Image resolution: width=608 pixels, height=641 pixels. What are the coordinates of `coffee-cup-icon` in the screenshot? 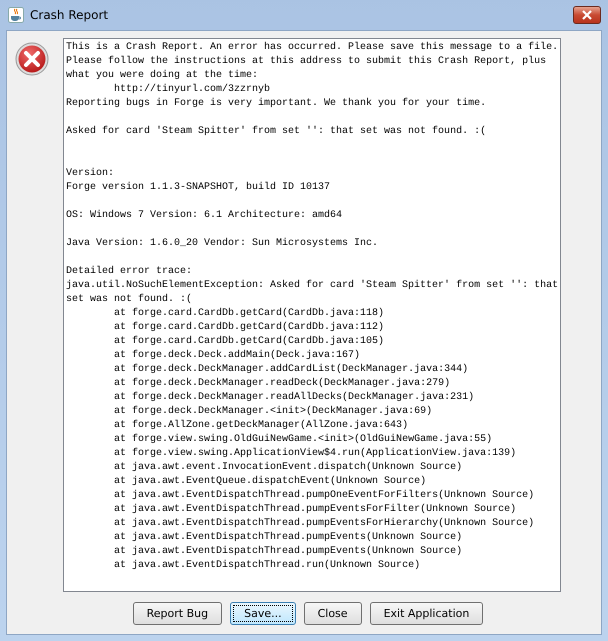 It's located at (16, 15).